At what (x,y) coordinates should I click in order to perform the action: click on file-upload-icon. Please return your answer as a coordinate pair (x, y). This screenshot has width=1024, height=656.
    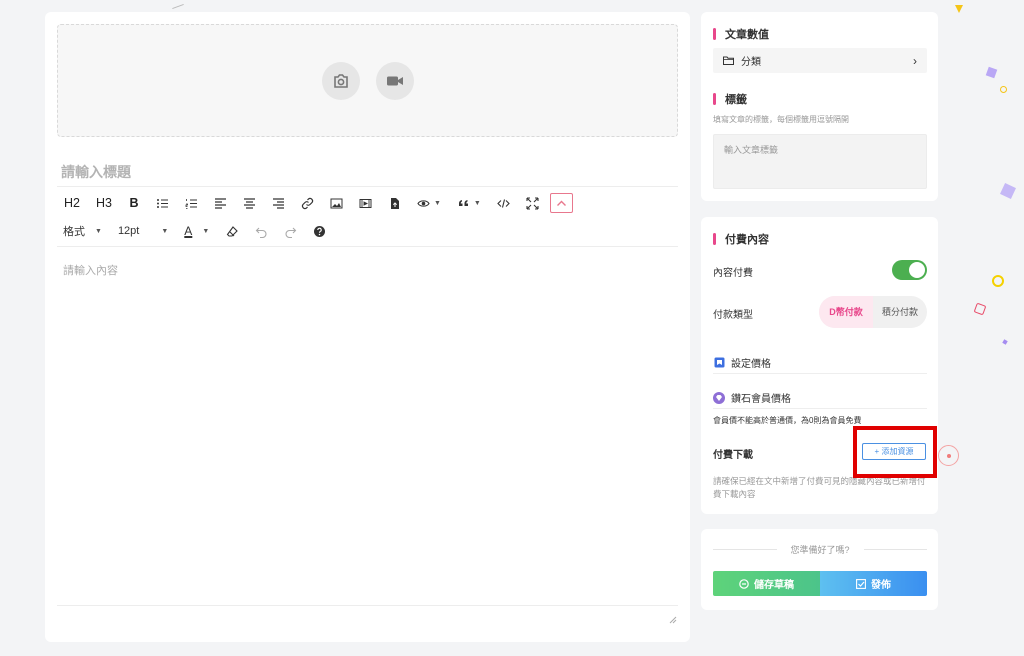
    Looking at the image, I should click on (394, 203).